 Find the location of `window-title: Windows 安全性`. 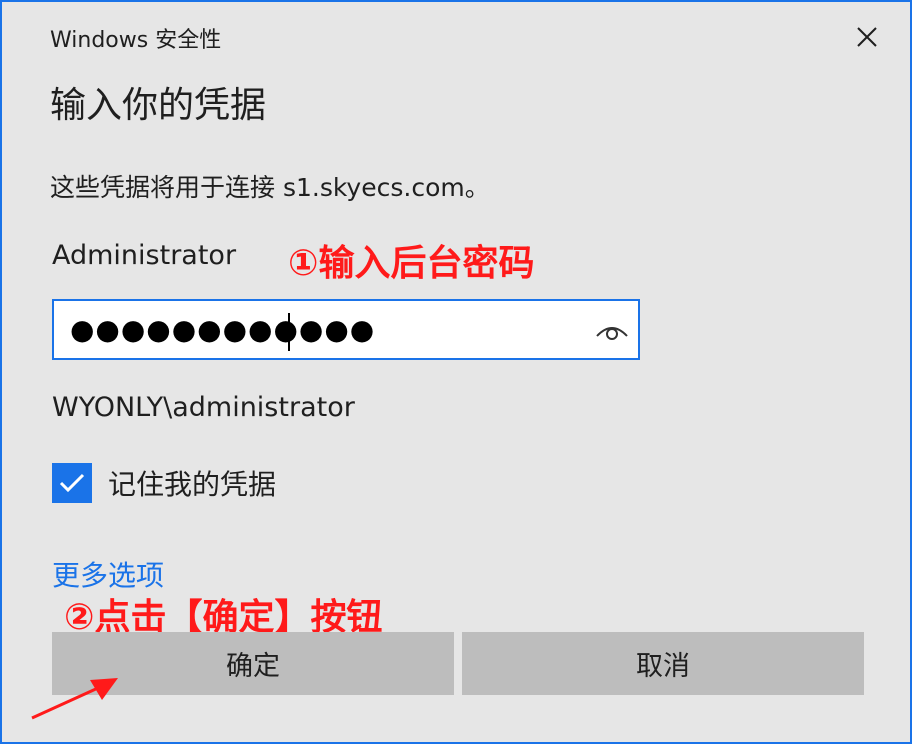

window-title: Windows 安全性 is located at coordinates (136, 40).